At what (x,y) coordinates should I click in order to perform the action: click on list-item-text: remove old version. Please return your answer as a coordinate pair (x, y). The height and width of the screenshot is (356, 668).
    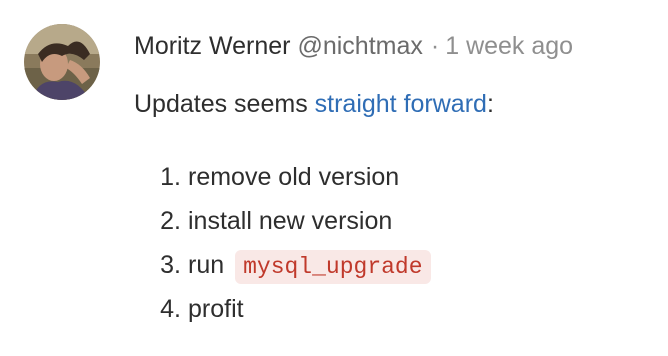
    Looking at the image, I should click on (294, 177).